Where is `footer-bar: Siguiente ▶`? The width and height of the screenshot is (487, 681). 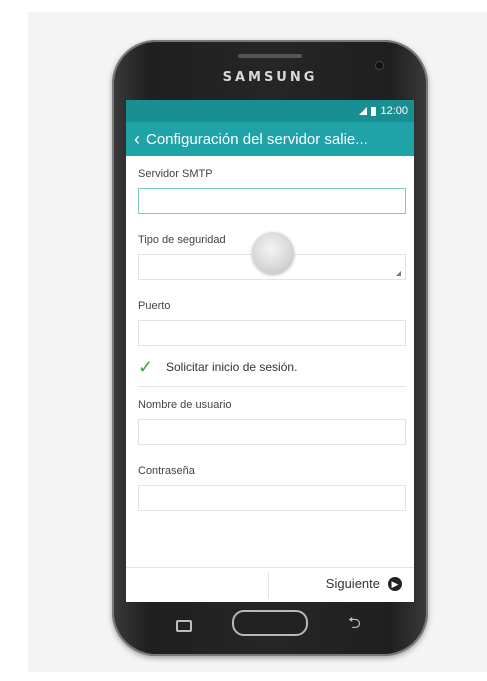 footer-bar: Siguiente ▶ is located at coordinates (270, 584).